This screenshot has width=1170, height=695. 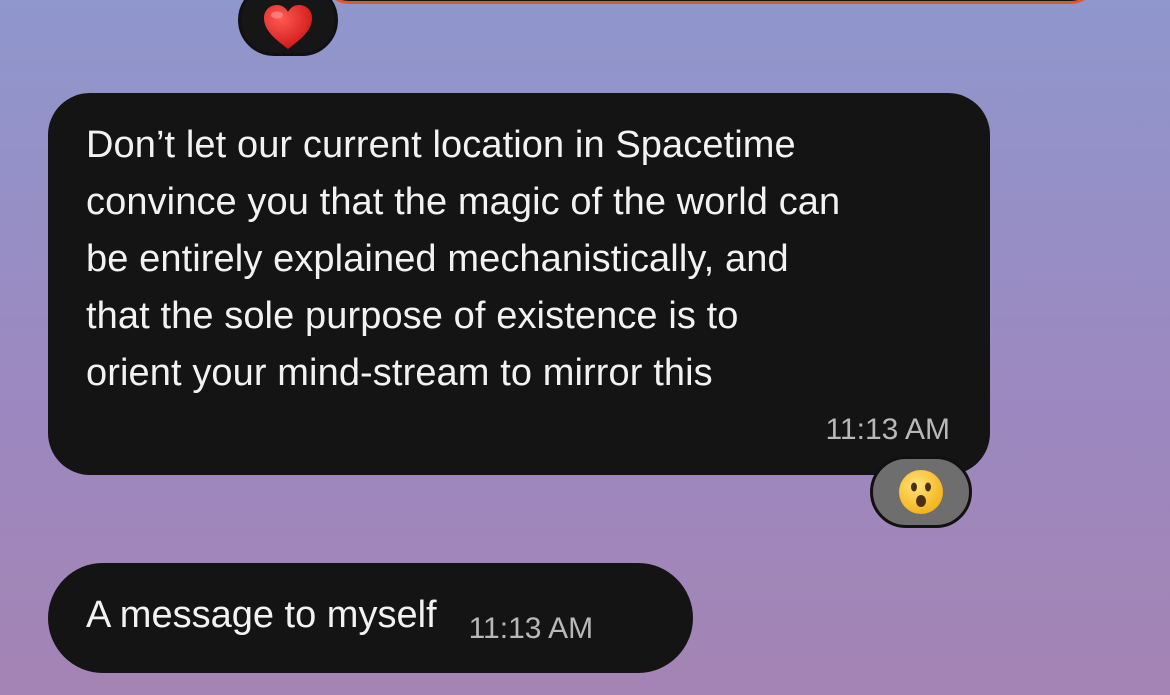 I want to click on heart-reaction, so click(x=288, y=28).